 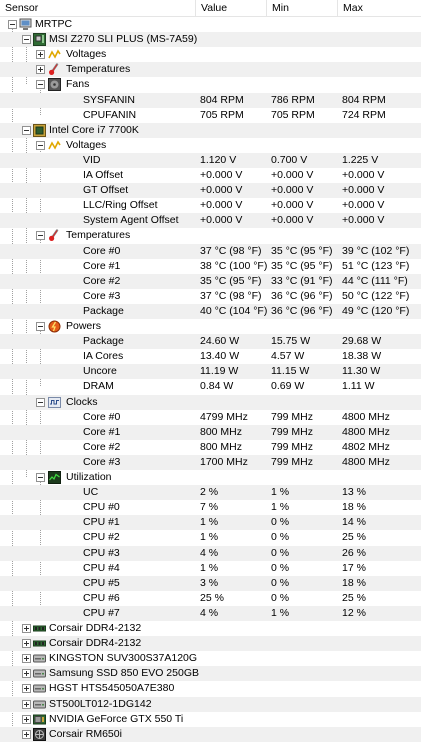 I want to click on sensor-row: CPUFANIN 705 RPM 705 RPM 724 RPM, so click(x=210, y=115).